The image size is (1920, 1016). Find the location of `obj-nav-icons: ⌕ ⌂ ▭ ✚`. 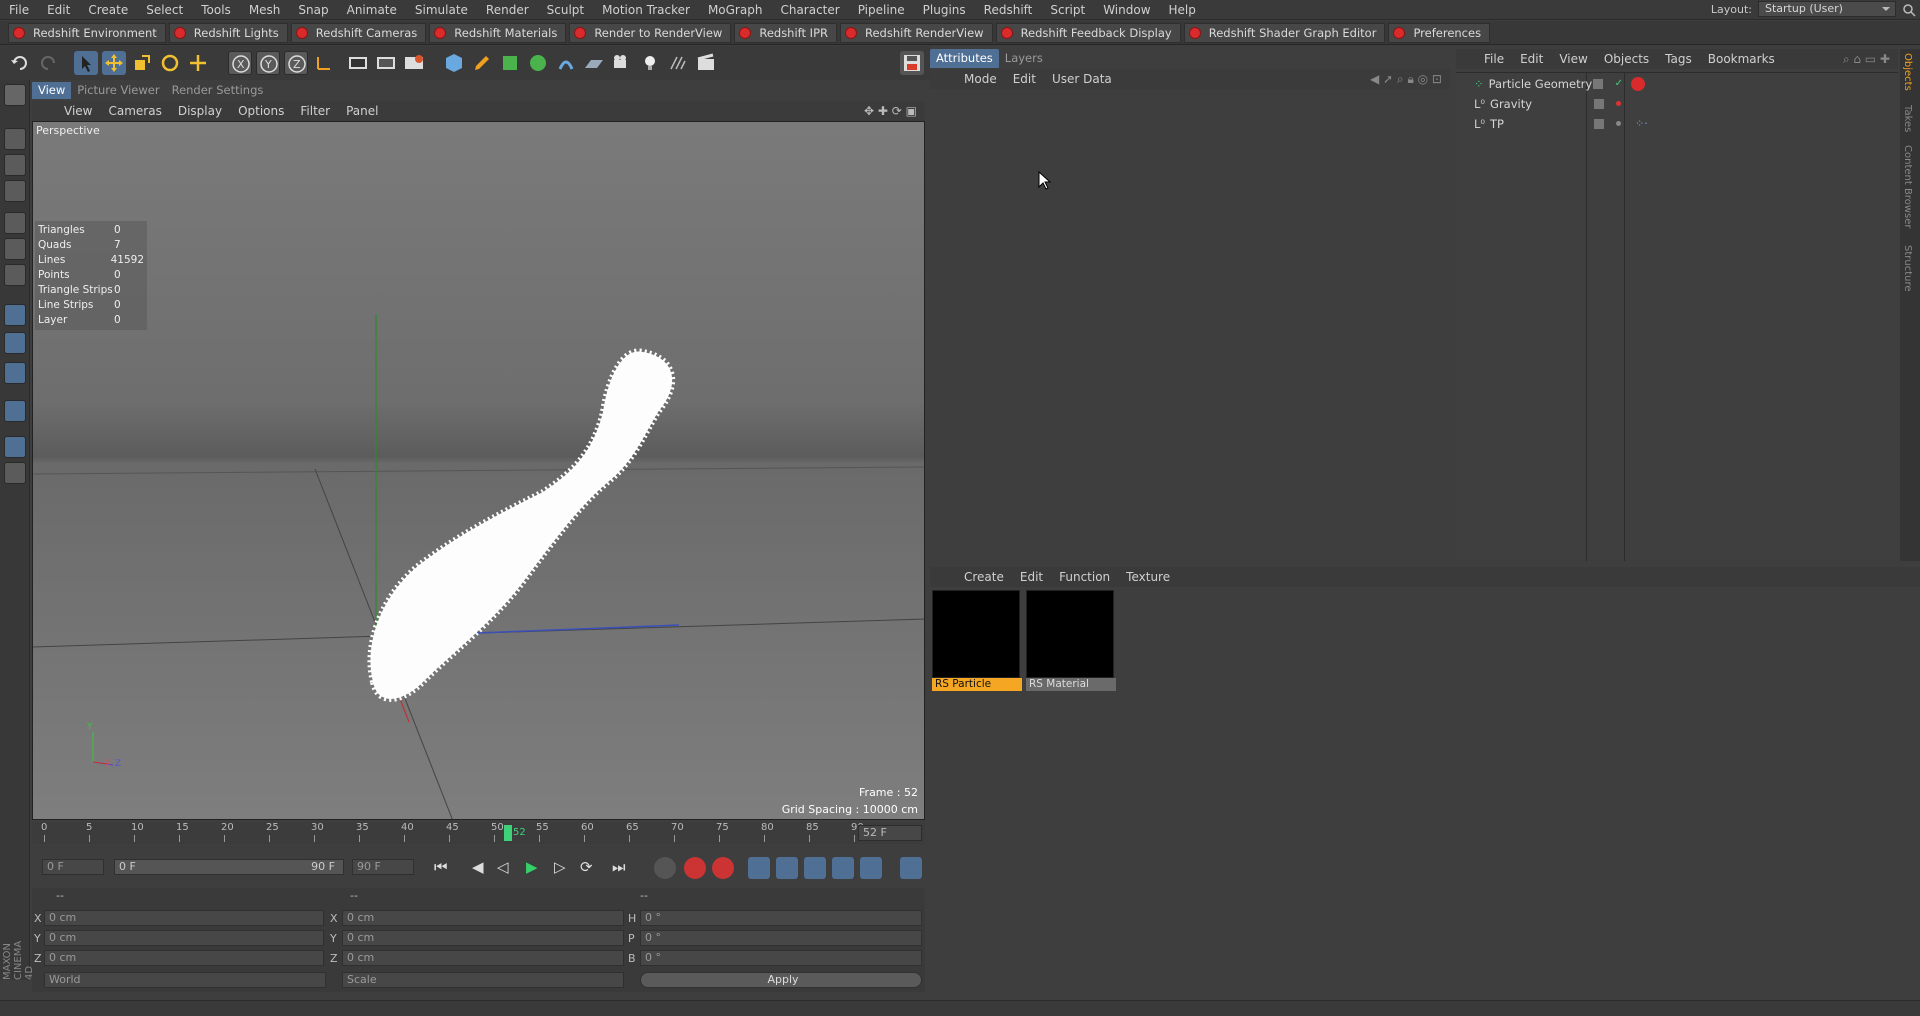

obj-nav-icons: ⌕ ⌂ ▭ ✚ is located at coordinates (1866, 59).